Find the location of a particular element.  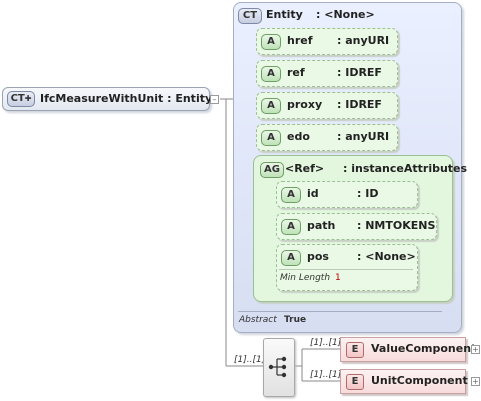

attribute-ref: A ref : IDREF is located at coordinates (327, 73).